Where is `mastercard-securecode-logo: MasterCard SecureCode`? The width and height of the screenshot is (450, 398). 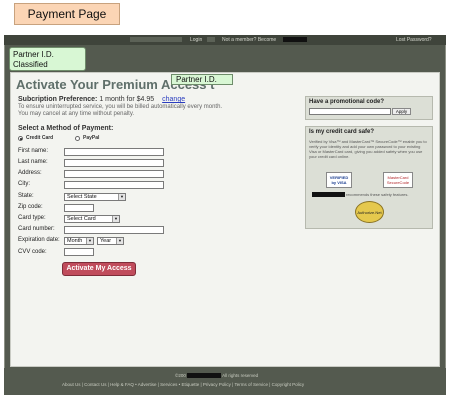
mastercard-securecode-logo: MasterCard SecureCode is located at coordinates (398, 180).